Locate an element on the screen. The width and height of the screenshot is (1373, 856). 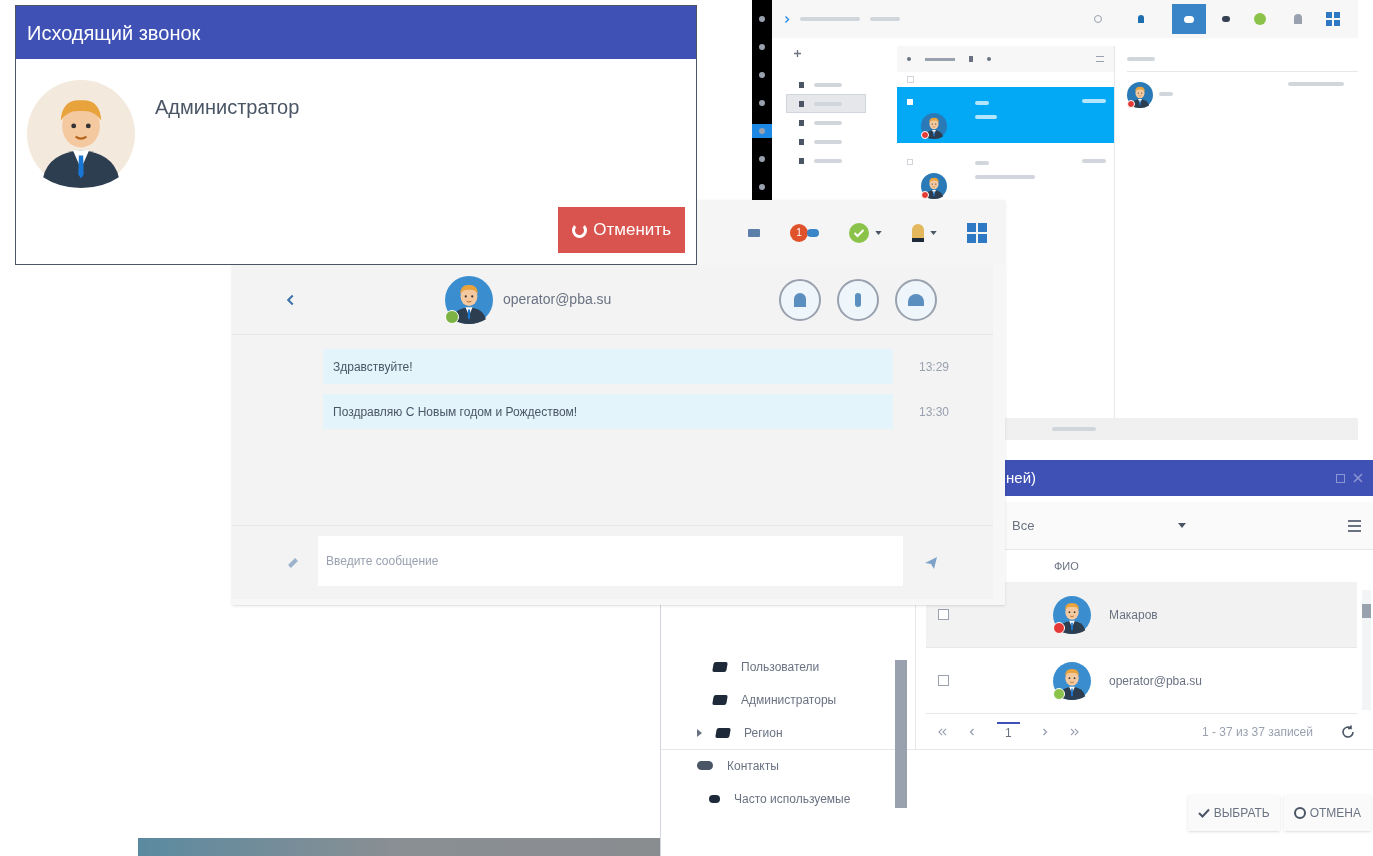
filter-dropdown: Все is located at coordinates (1096, 525).